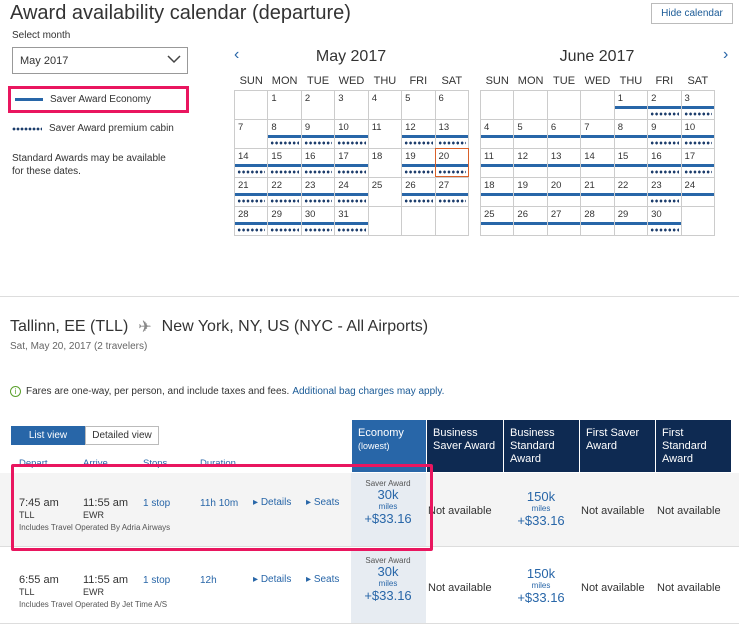  Describe the element at coordinates (156, 580) in the screenshot. I see `stops-link: 1 stop` at that location.